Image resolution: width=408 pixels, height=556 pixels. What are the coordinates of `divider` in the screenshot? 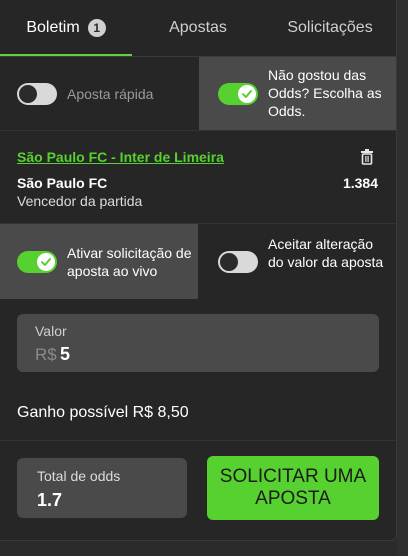 It's located at (198, 440).